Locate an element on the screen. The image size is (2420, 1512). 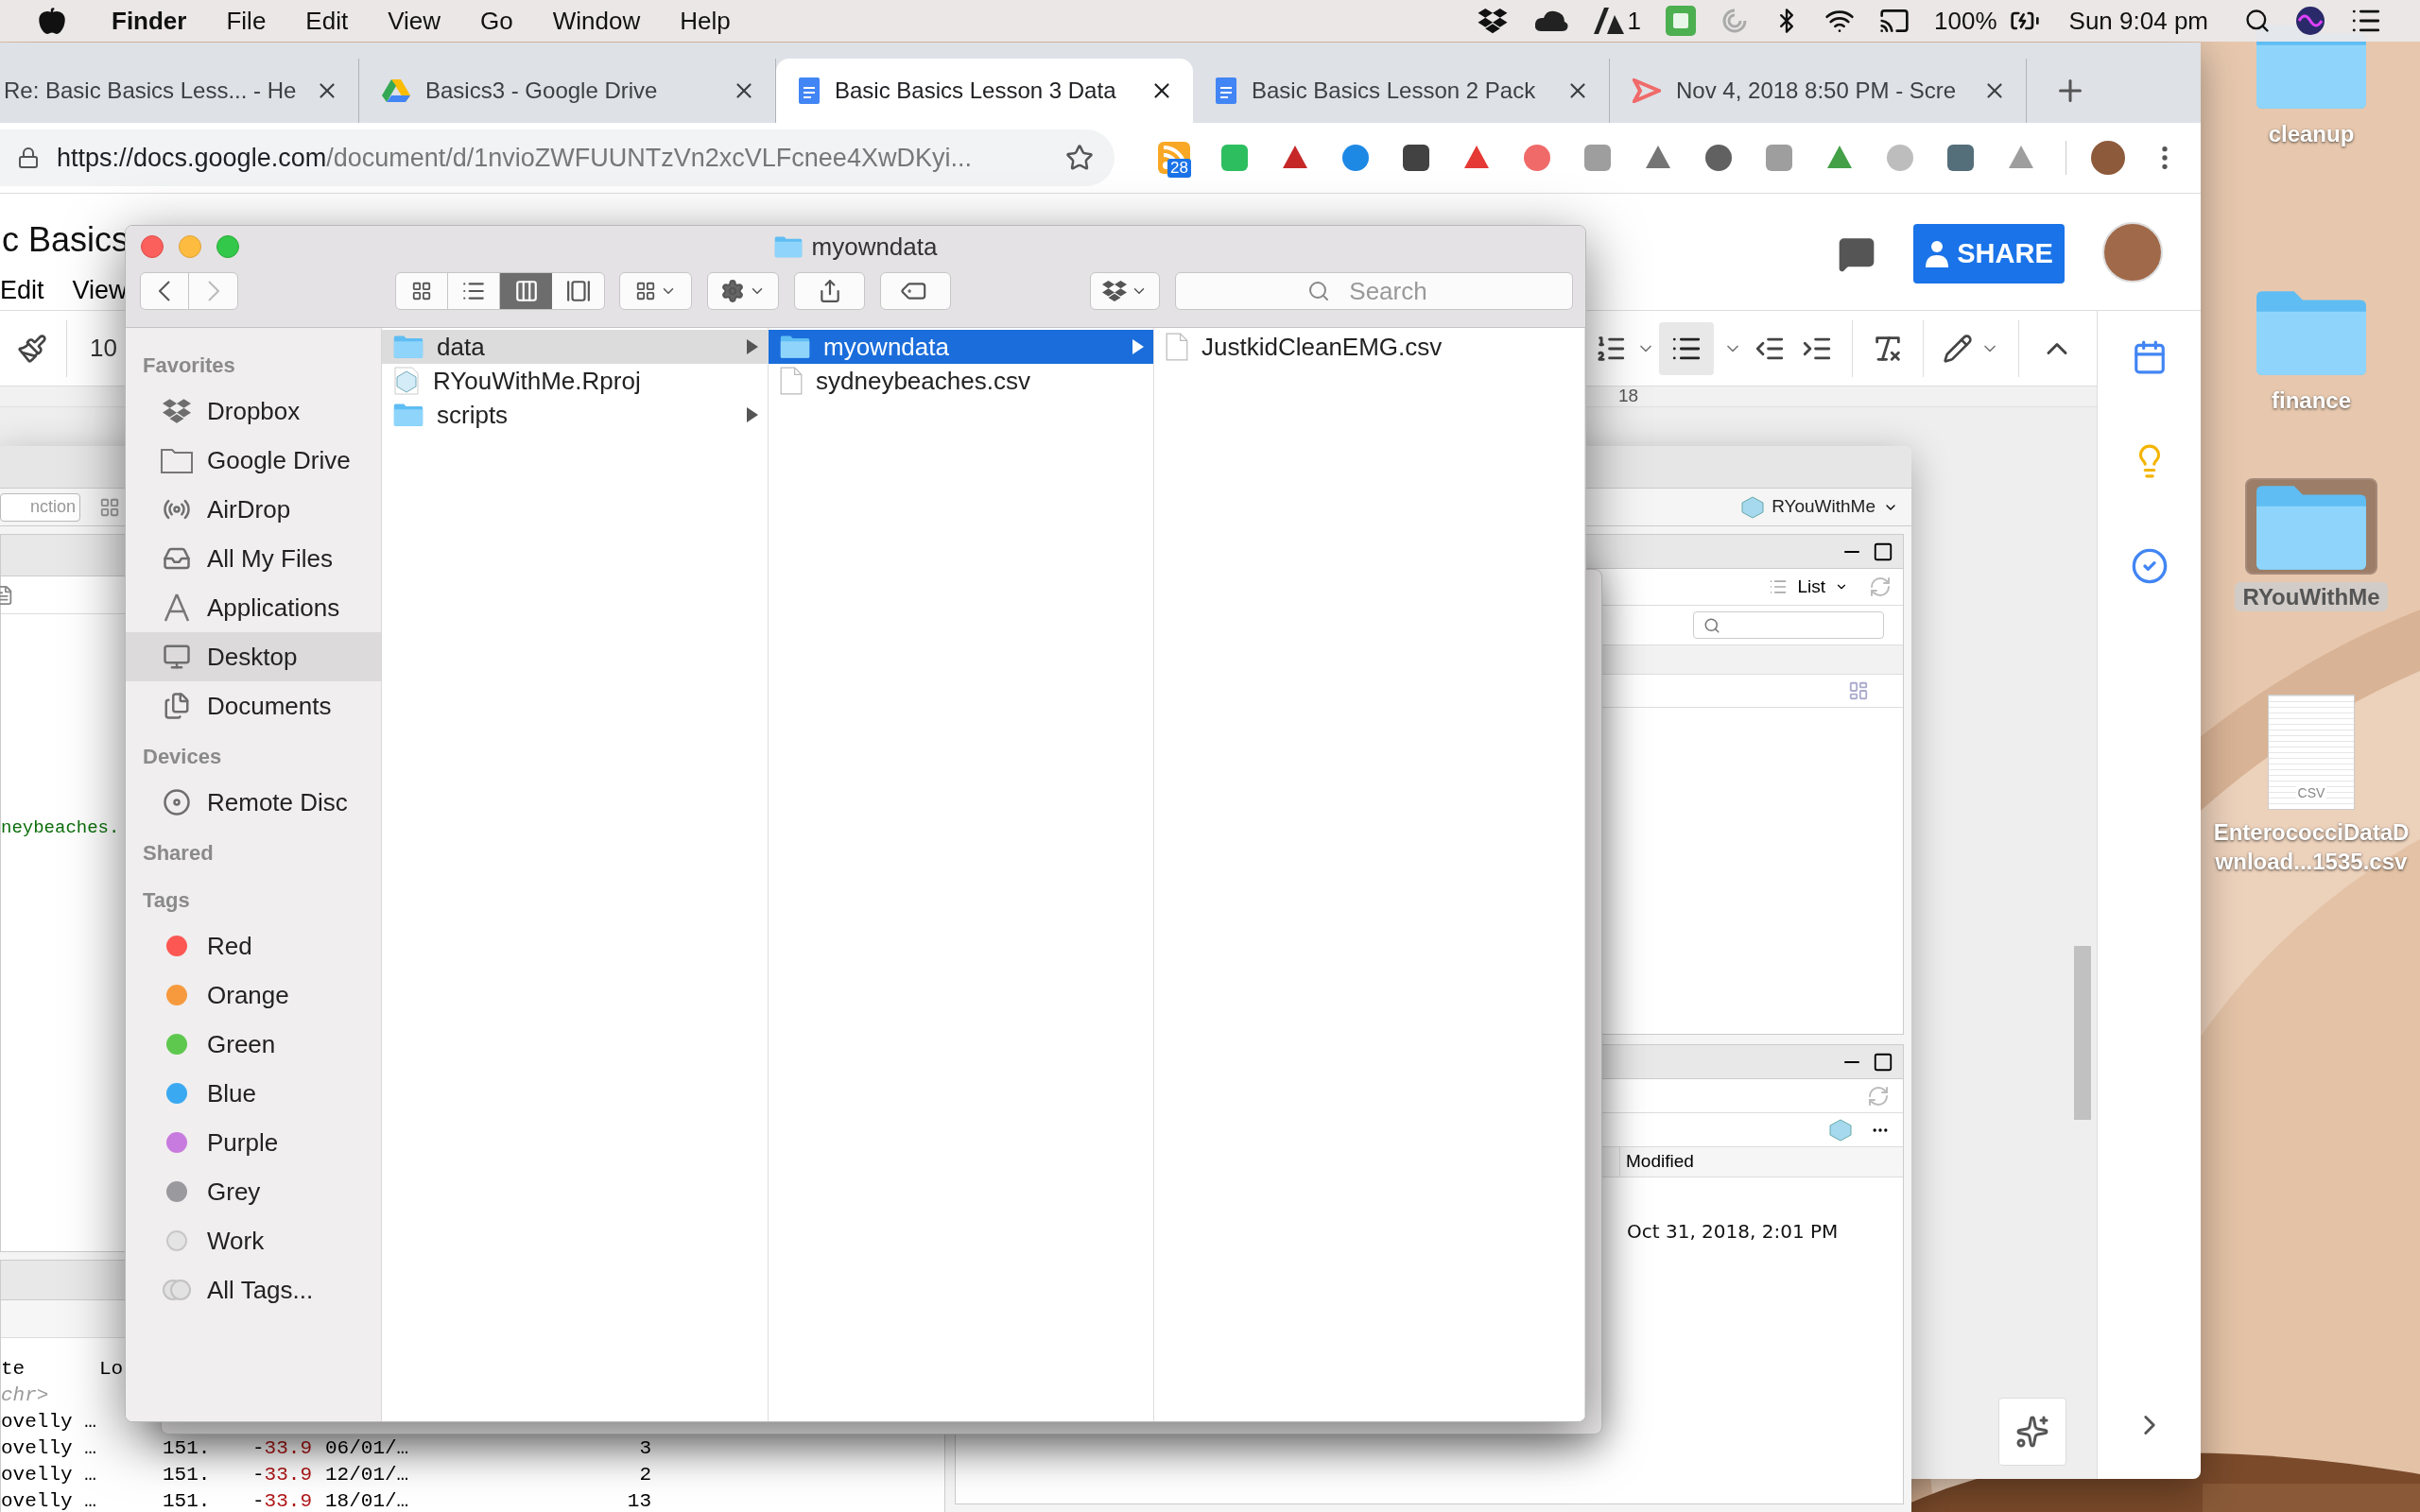
search-field is located at coordinates (1788, 625).